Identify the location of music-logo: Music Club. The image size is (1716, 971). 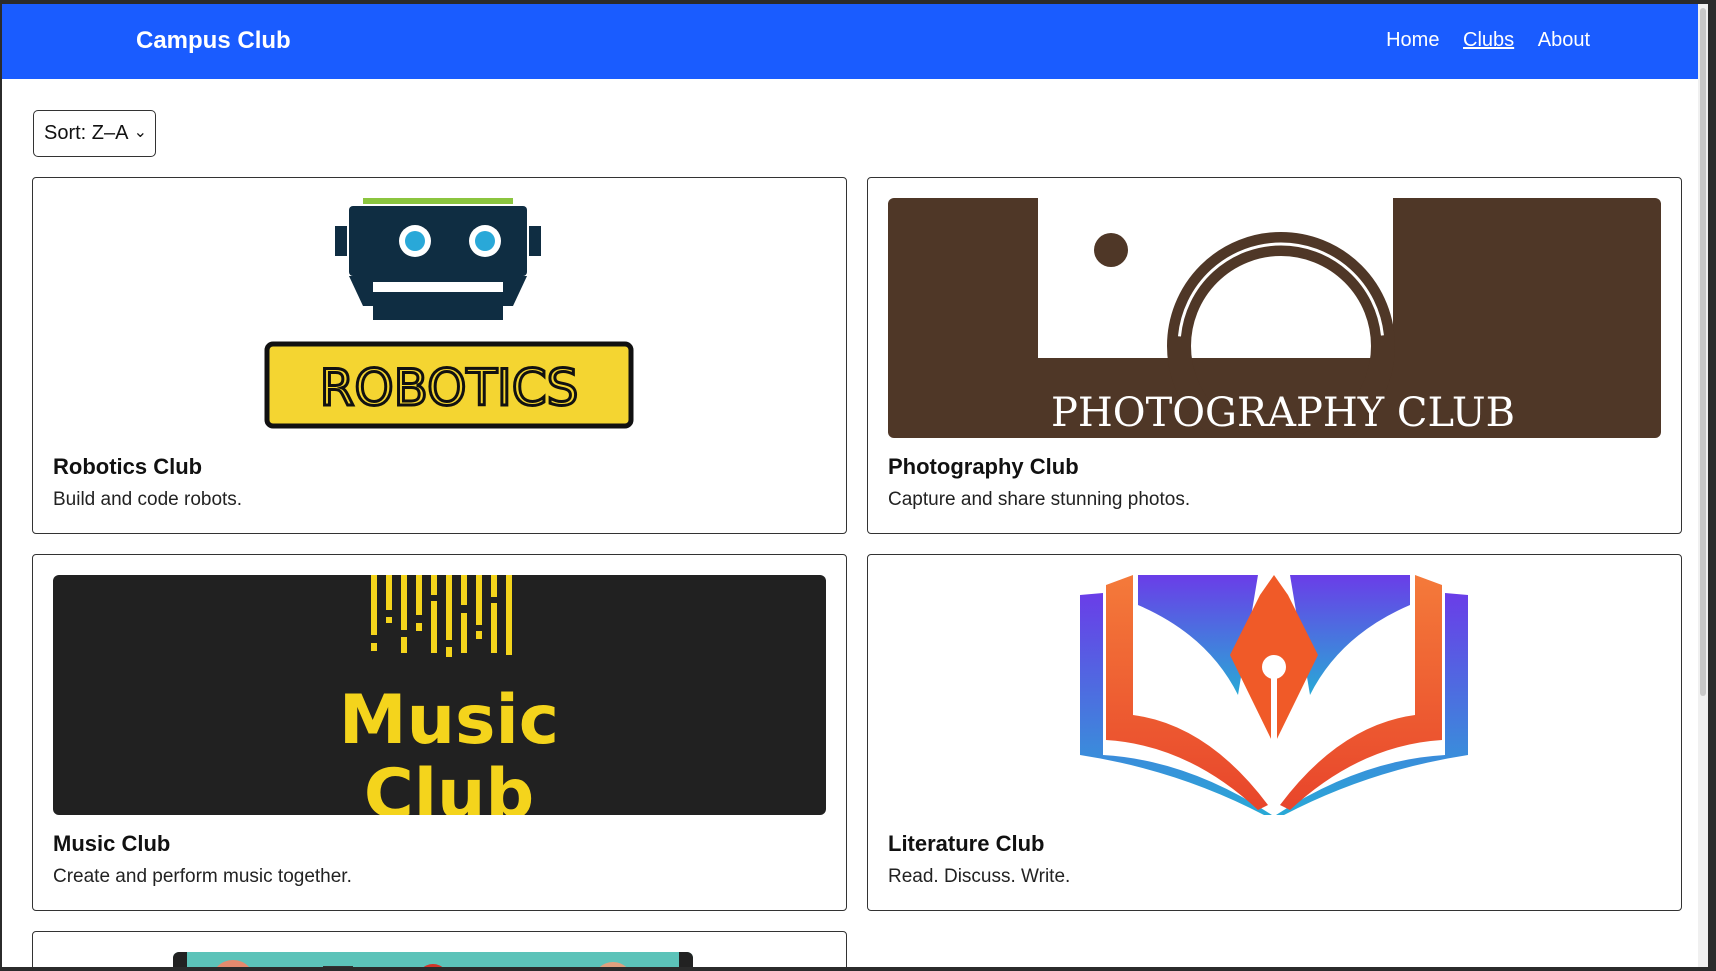
(439, 695).